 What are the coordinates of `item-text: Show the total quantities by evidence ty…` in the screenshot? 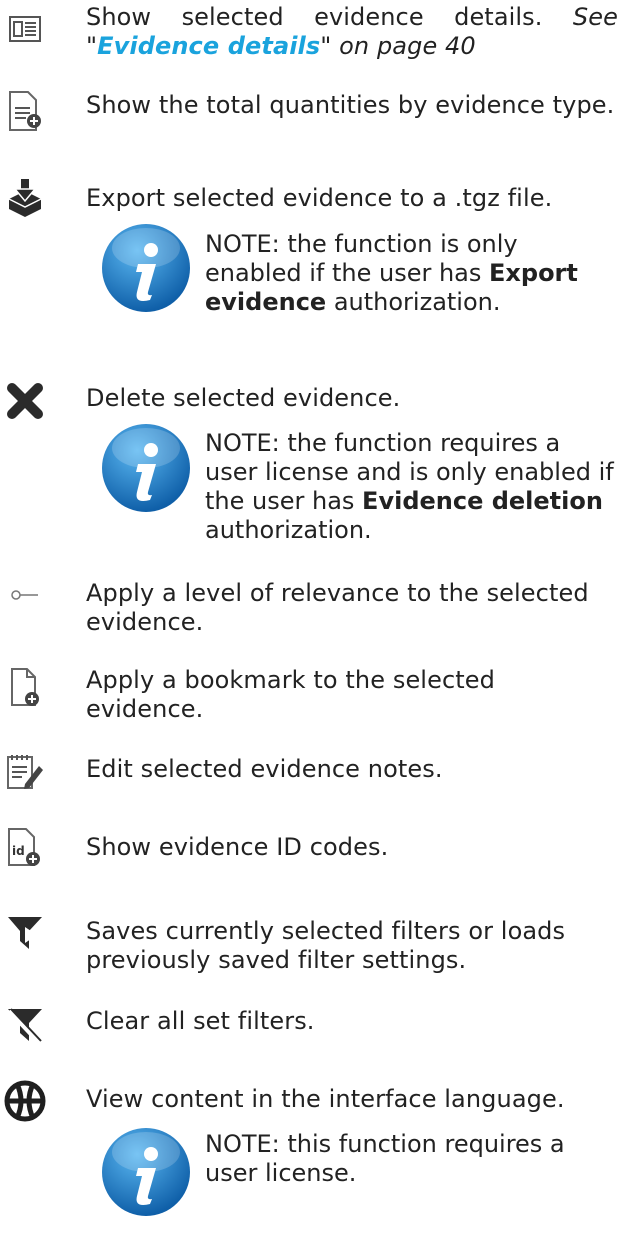 It's located at (350, 105).